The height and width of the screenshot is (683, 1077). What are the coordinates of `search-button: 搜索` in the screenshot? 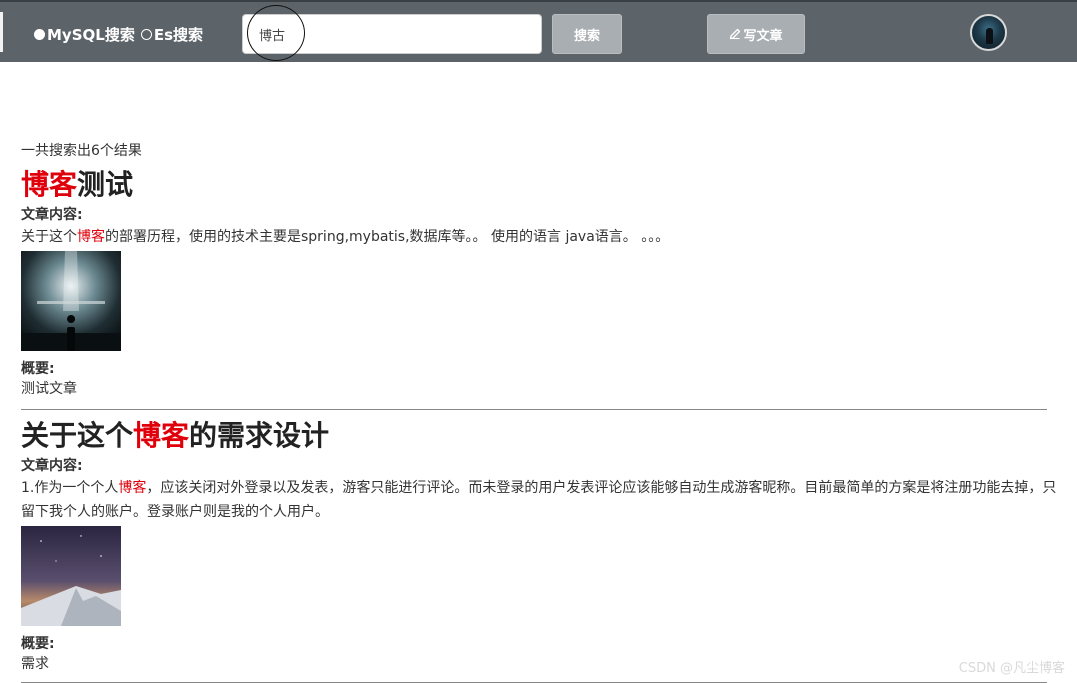 It's located at (587, 34).